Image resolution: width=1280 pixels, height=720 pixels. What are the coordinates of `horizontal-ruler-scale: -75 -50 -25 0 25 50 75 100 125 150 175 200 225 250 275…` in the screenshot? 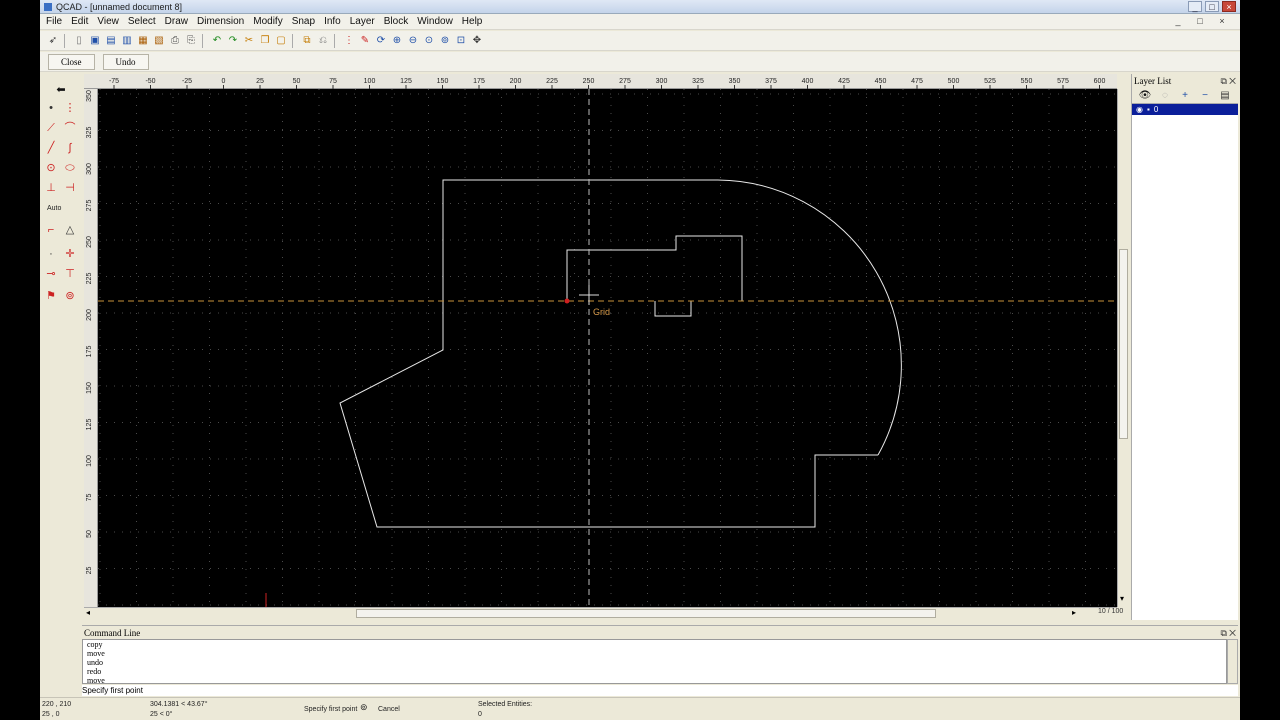 It's located at (607, 83).